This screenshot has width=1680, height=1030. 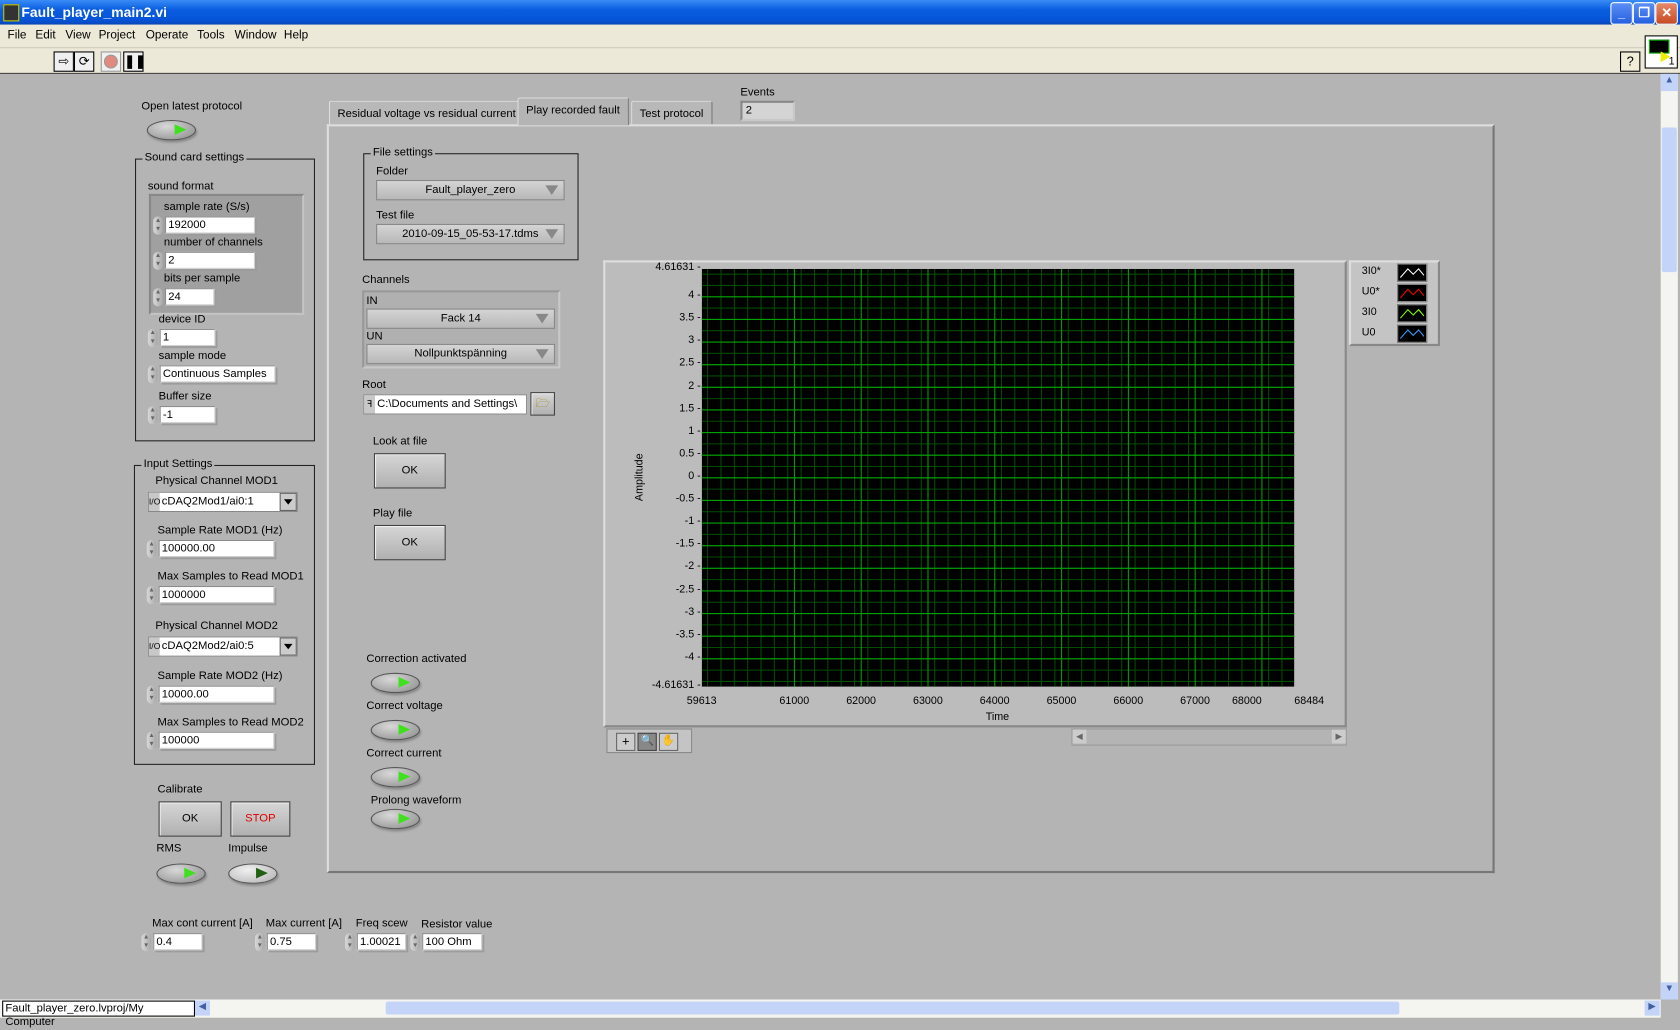 I want to click on menu-window: Window, so click(x=256, y=35).